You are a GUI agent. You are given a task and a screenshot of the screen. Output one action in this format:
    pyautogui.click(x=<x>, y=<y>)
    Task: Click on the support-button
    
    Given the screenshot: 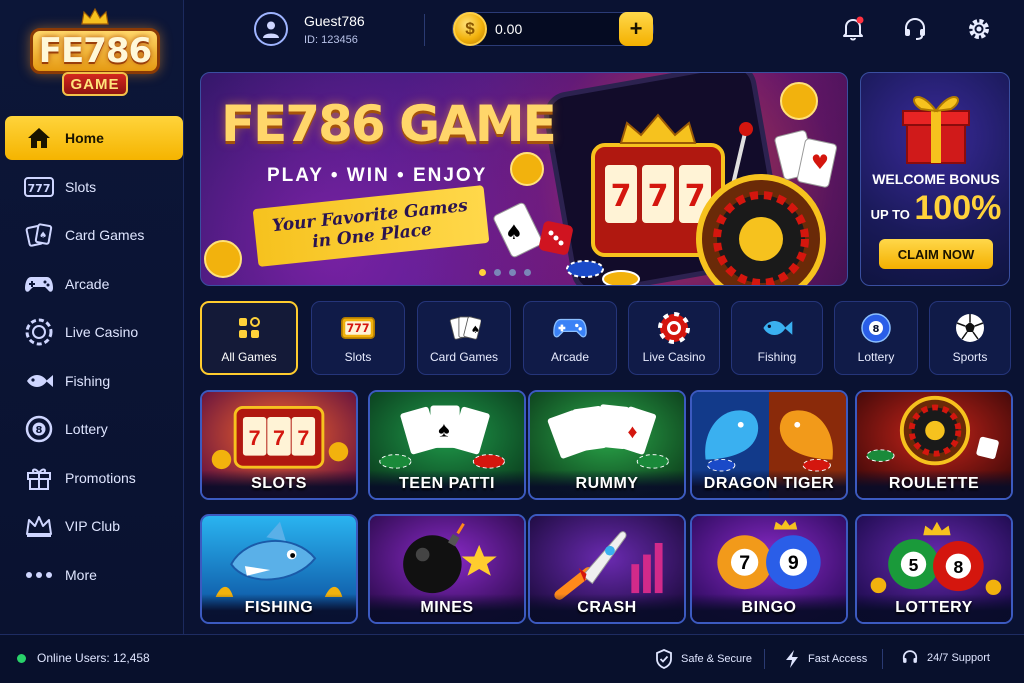 What is the action you would take?
    pyautogui.click(x=915, y=29)
    